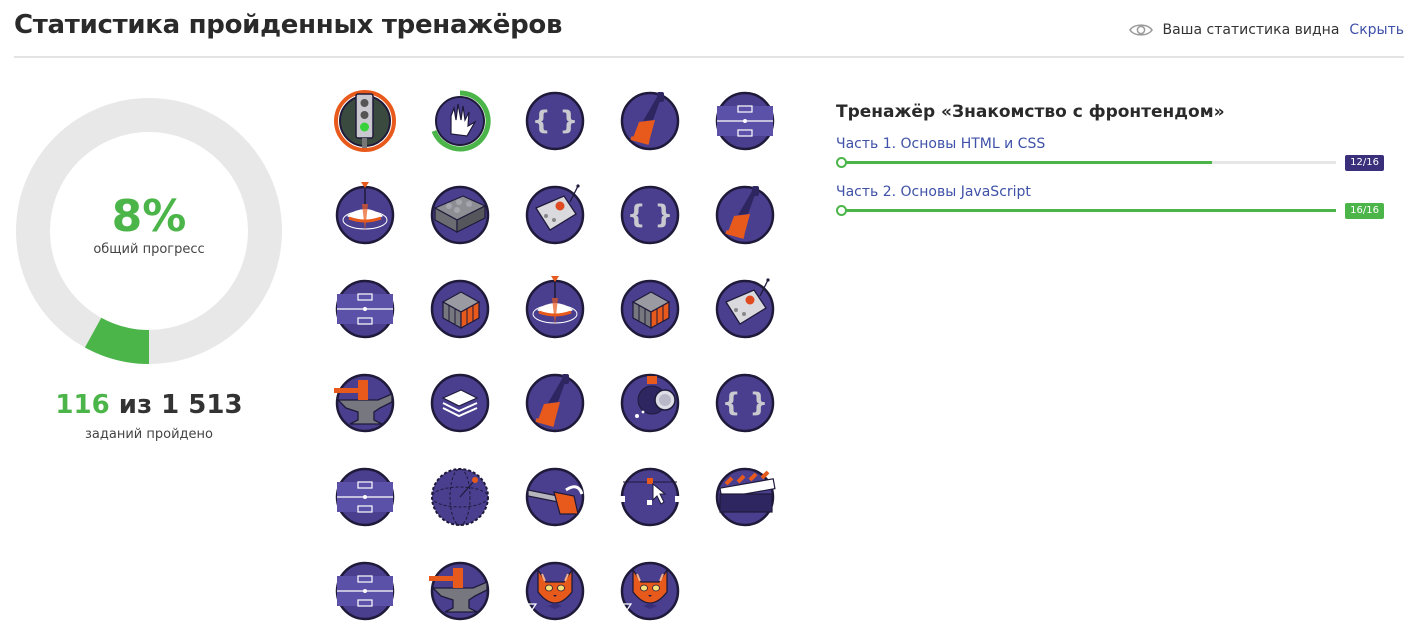  I want to click on tasks-count: 116 из 1 513, so click(149, 405).